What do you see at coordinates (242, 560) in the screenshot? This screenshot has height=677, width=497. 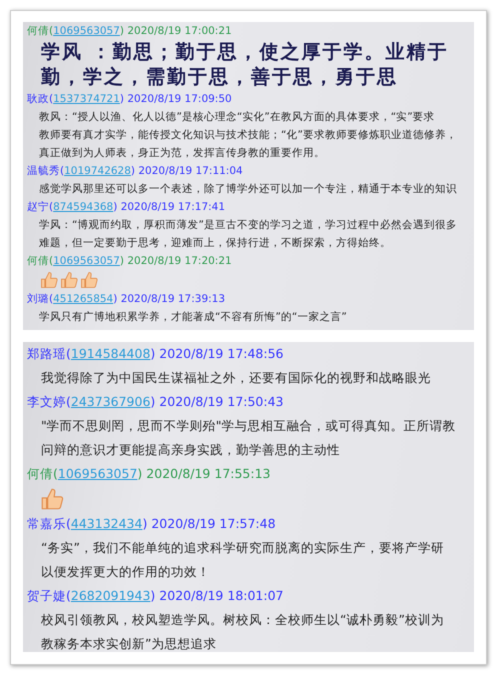 I see `message-text: “务实”，我们不能单纯的追求科学研究而脱离的实际生产，要将产学研 以便发挥更大的作用的功效！` at bounding box center [242, 560].